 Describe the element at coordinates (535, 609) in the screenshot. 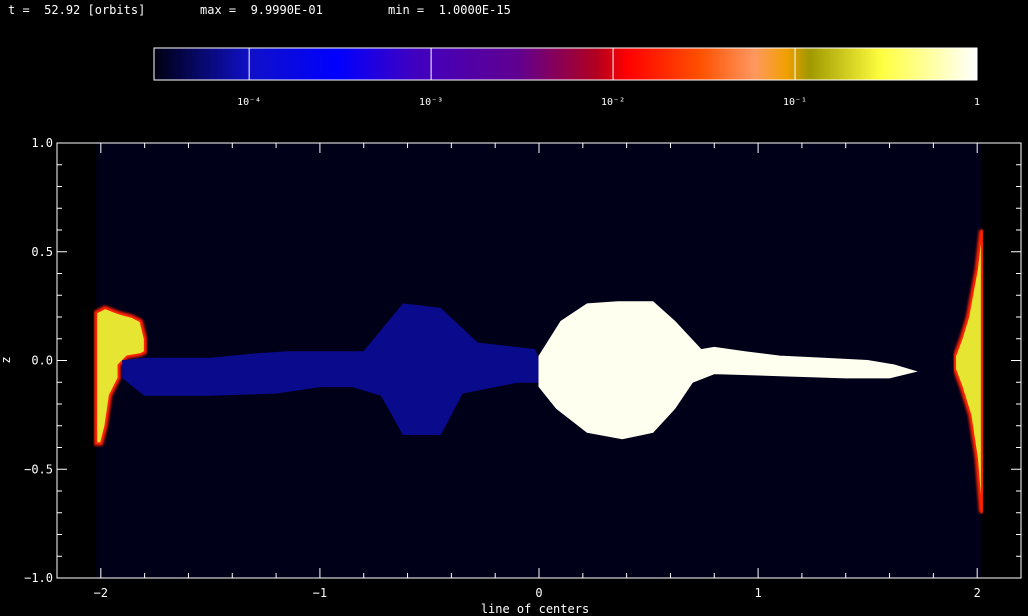

I see `x-axis-label: line of centers` at that location.